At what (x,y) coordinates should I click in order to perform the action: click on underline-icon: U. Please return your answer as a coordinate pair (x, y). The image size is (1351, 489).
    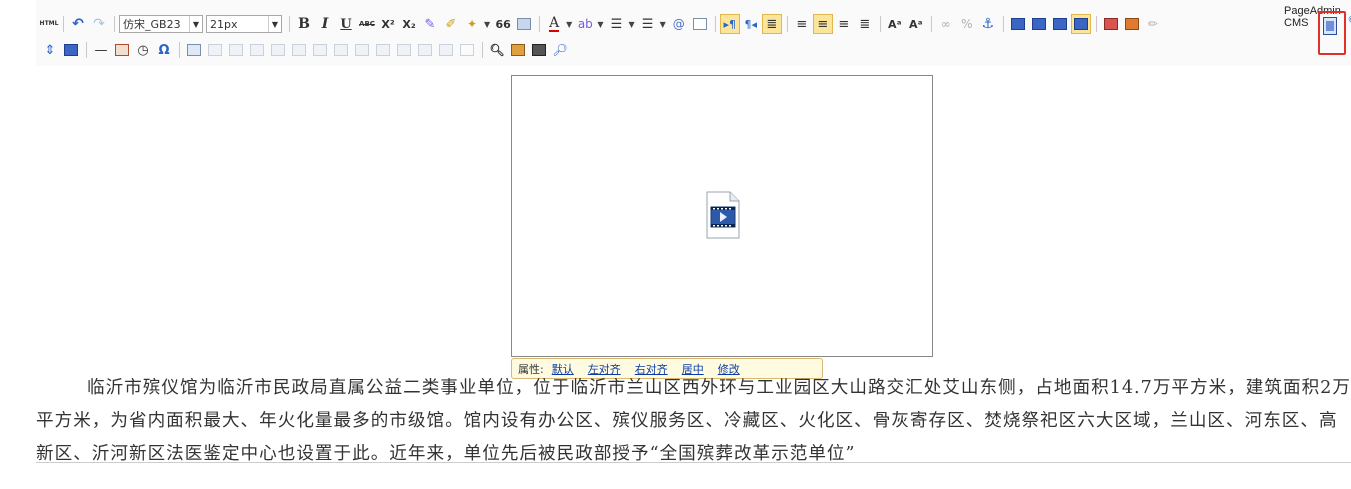
    Looking at the image, I should click on (346, 24).